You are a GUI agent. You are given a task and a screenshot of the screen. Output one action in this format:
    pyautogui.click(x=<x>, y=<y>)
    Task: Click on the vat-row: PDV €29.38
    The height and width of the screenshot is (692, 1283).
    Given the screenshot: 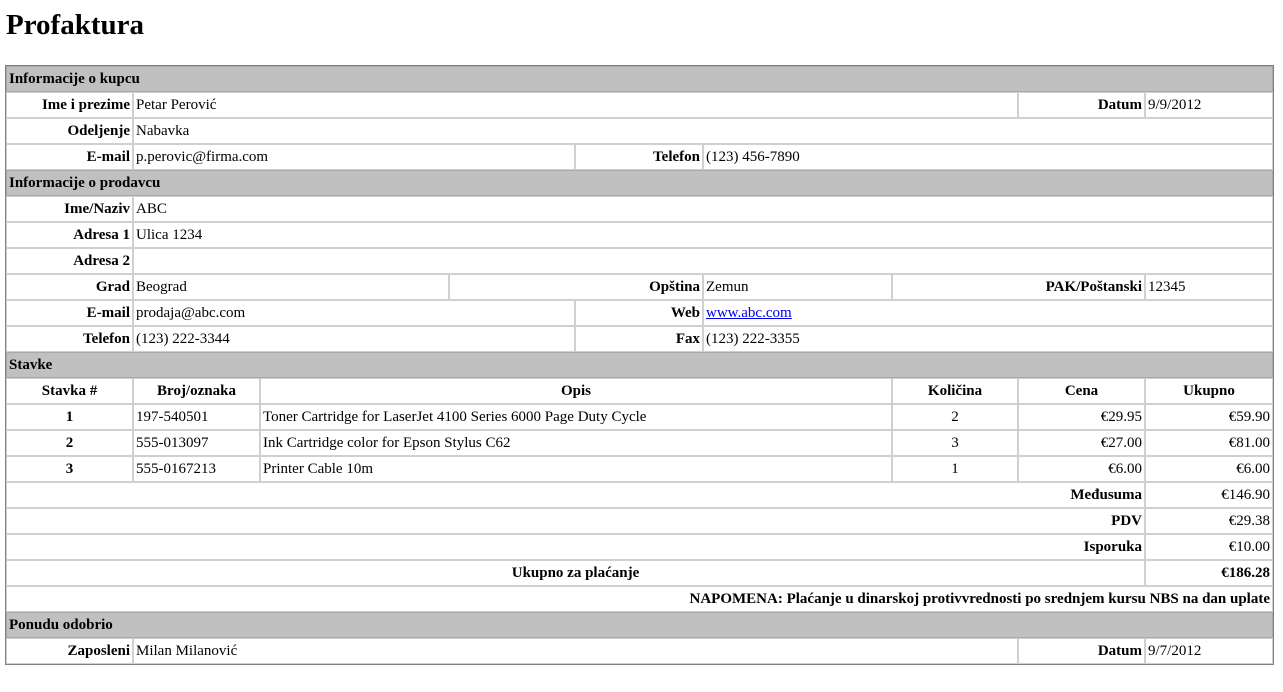 What is the action you would take?
    pyautogui.click(x=640, y=521)
    